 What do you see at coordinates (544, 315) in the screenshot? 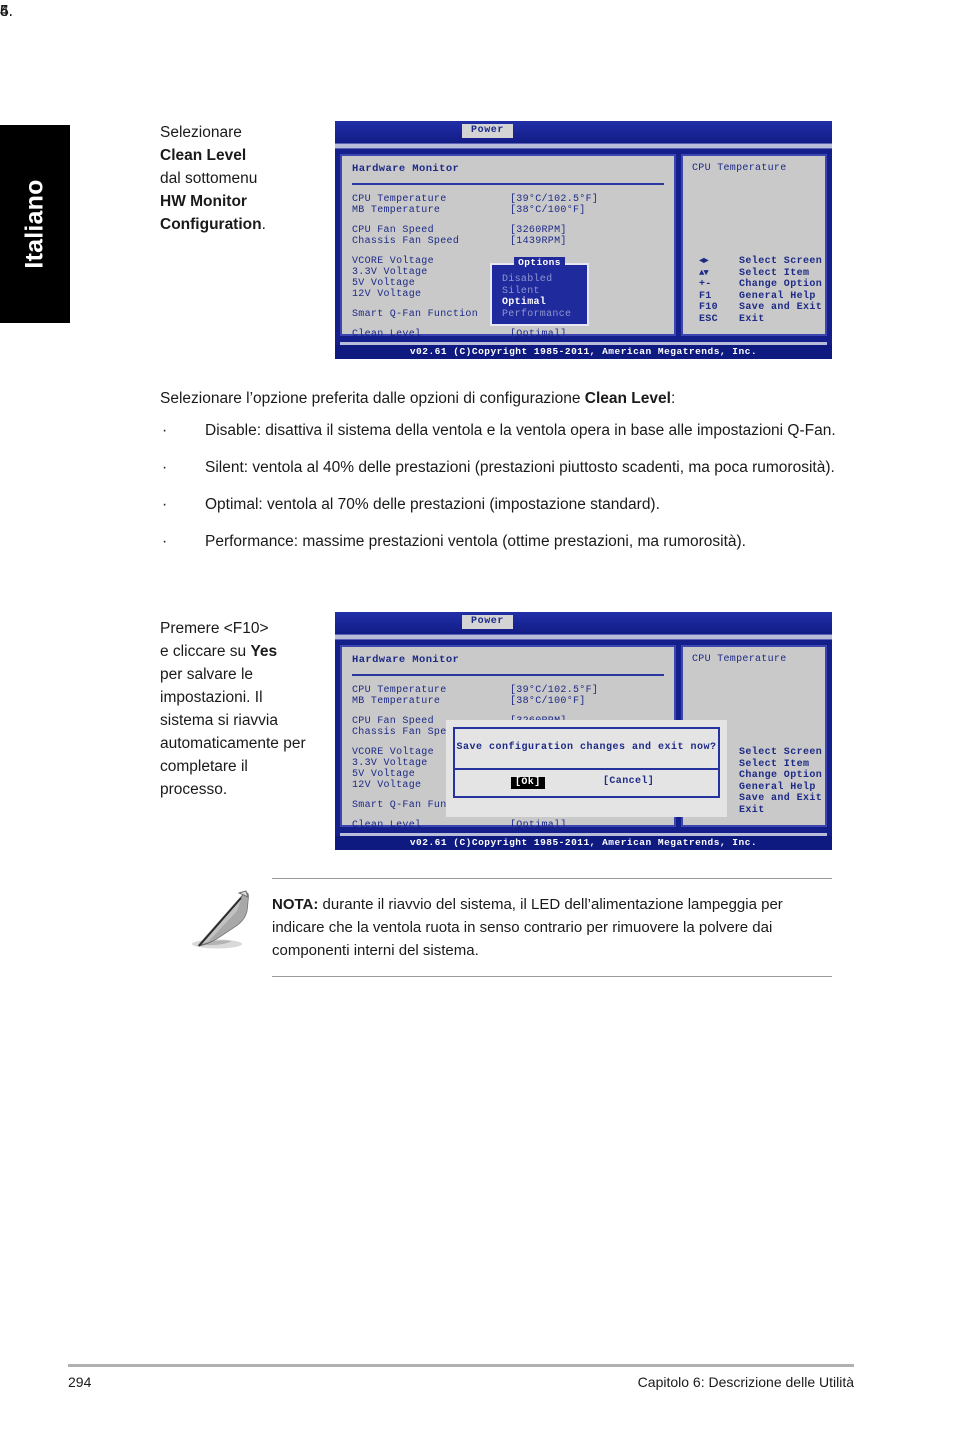
I see `option-item-performance: Performance` at bounding box center [544, 315].